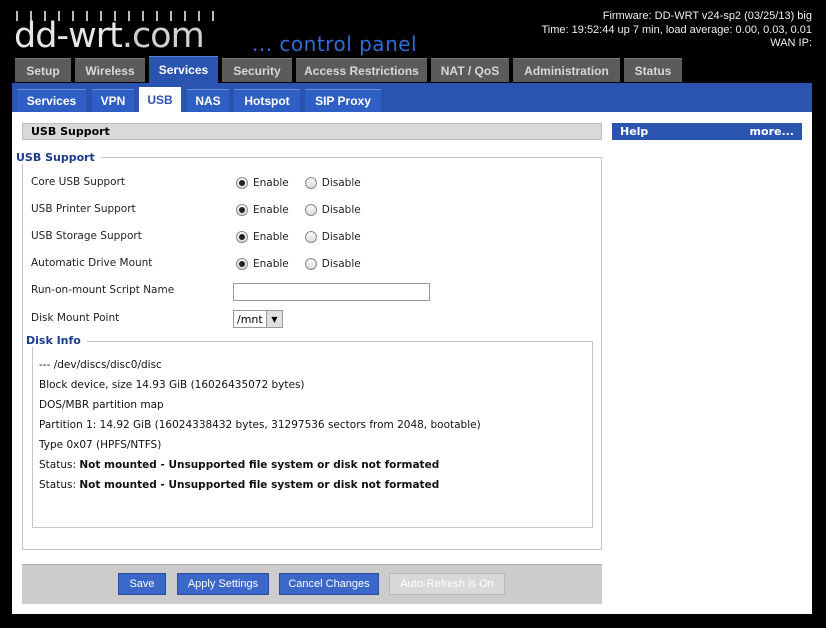  I want to click on tab-nat-qos: NAT / QoS, so click(470, 70).